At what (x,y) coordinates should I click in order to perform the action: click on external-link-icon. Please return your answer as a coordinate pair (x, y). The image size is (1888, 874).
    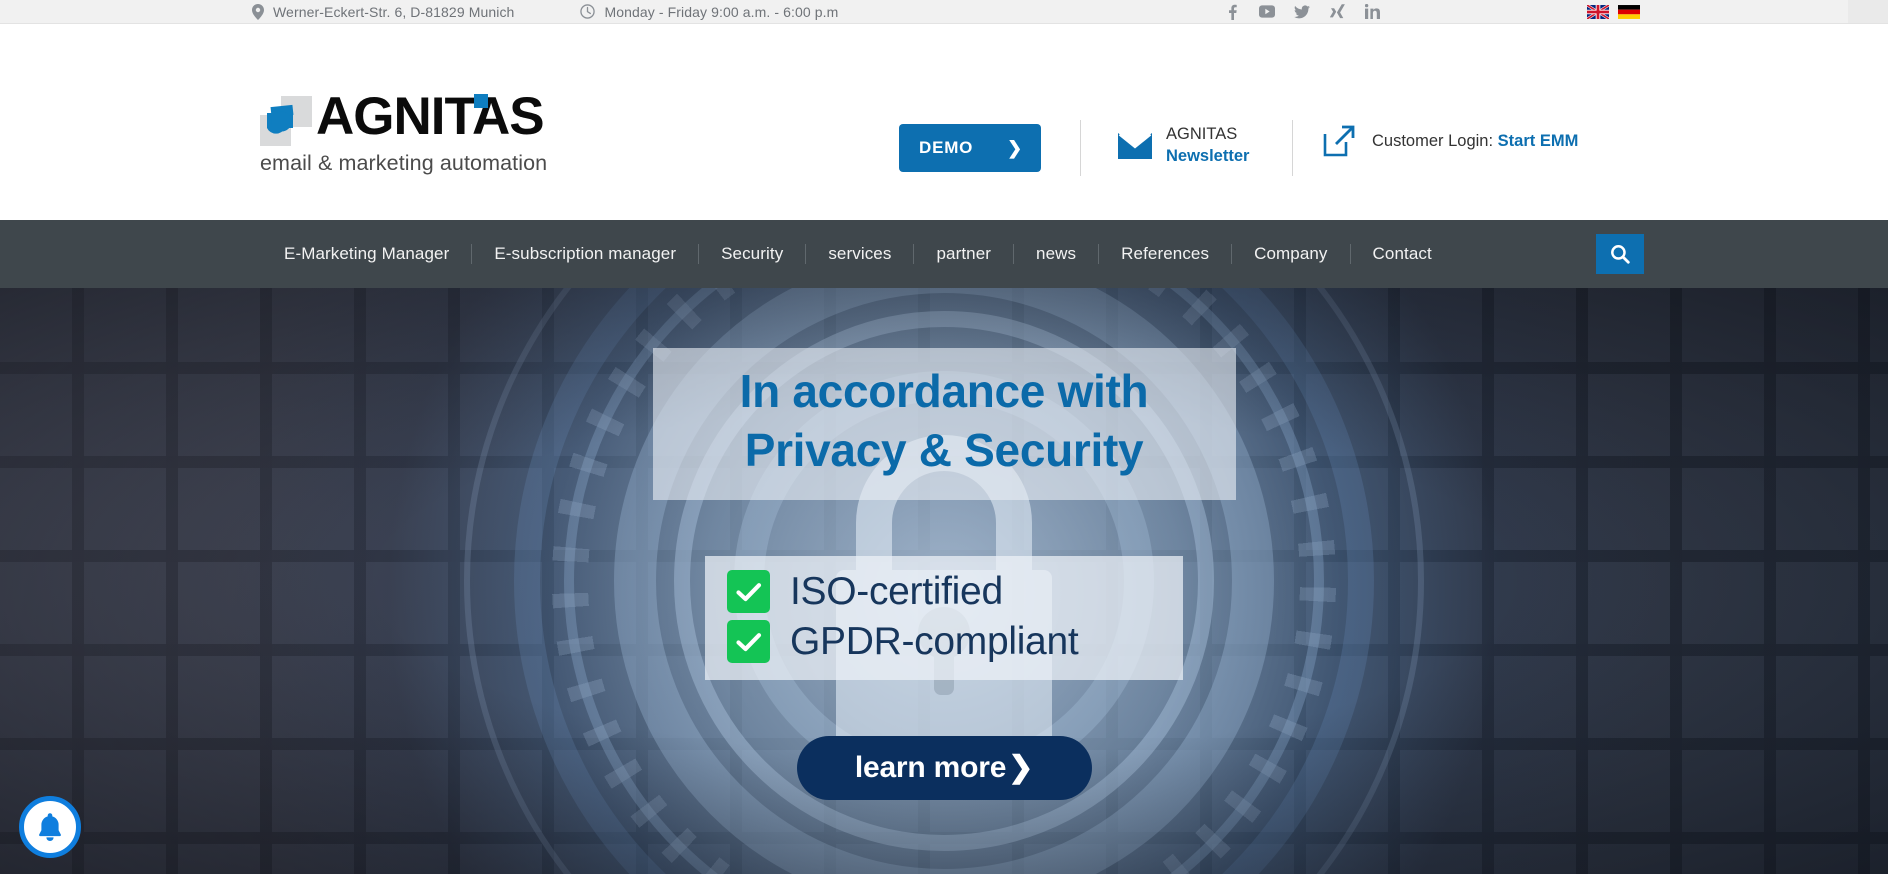
    Looking at the image, I should click on (1339, 141).